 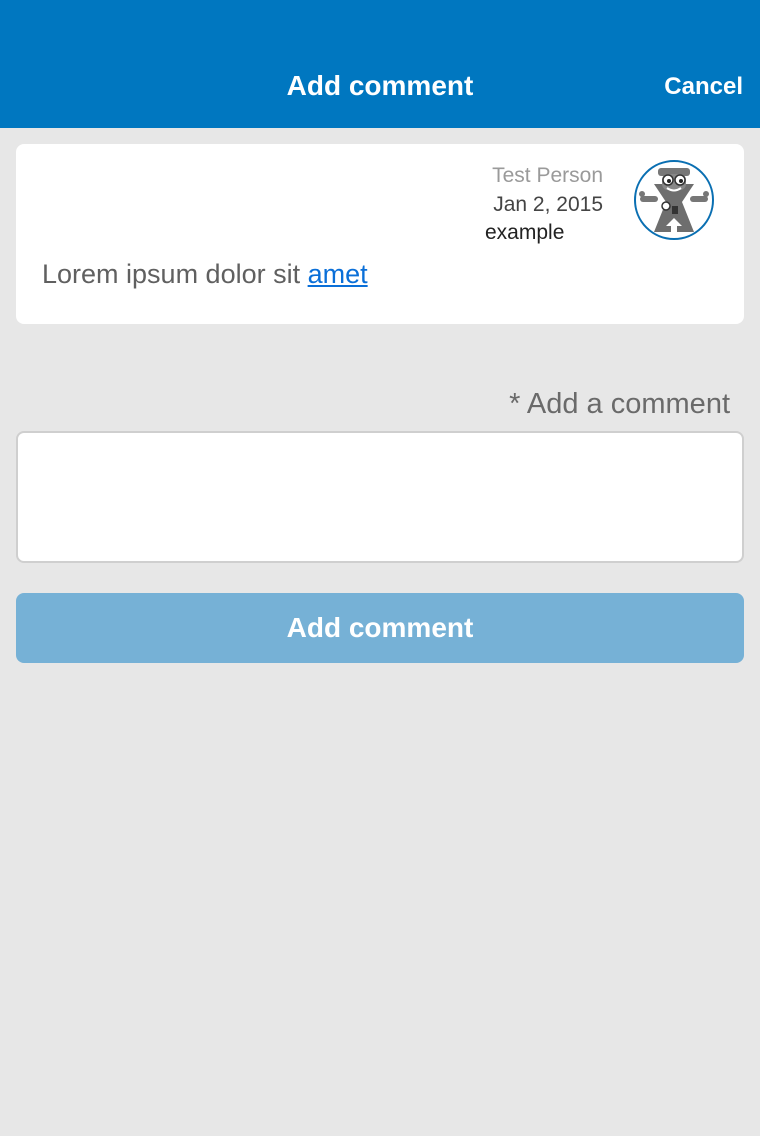 I want to click on comment-tag: example, so click(x=525, y=232).